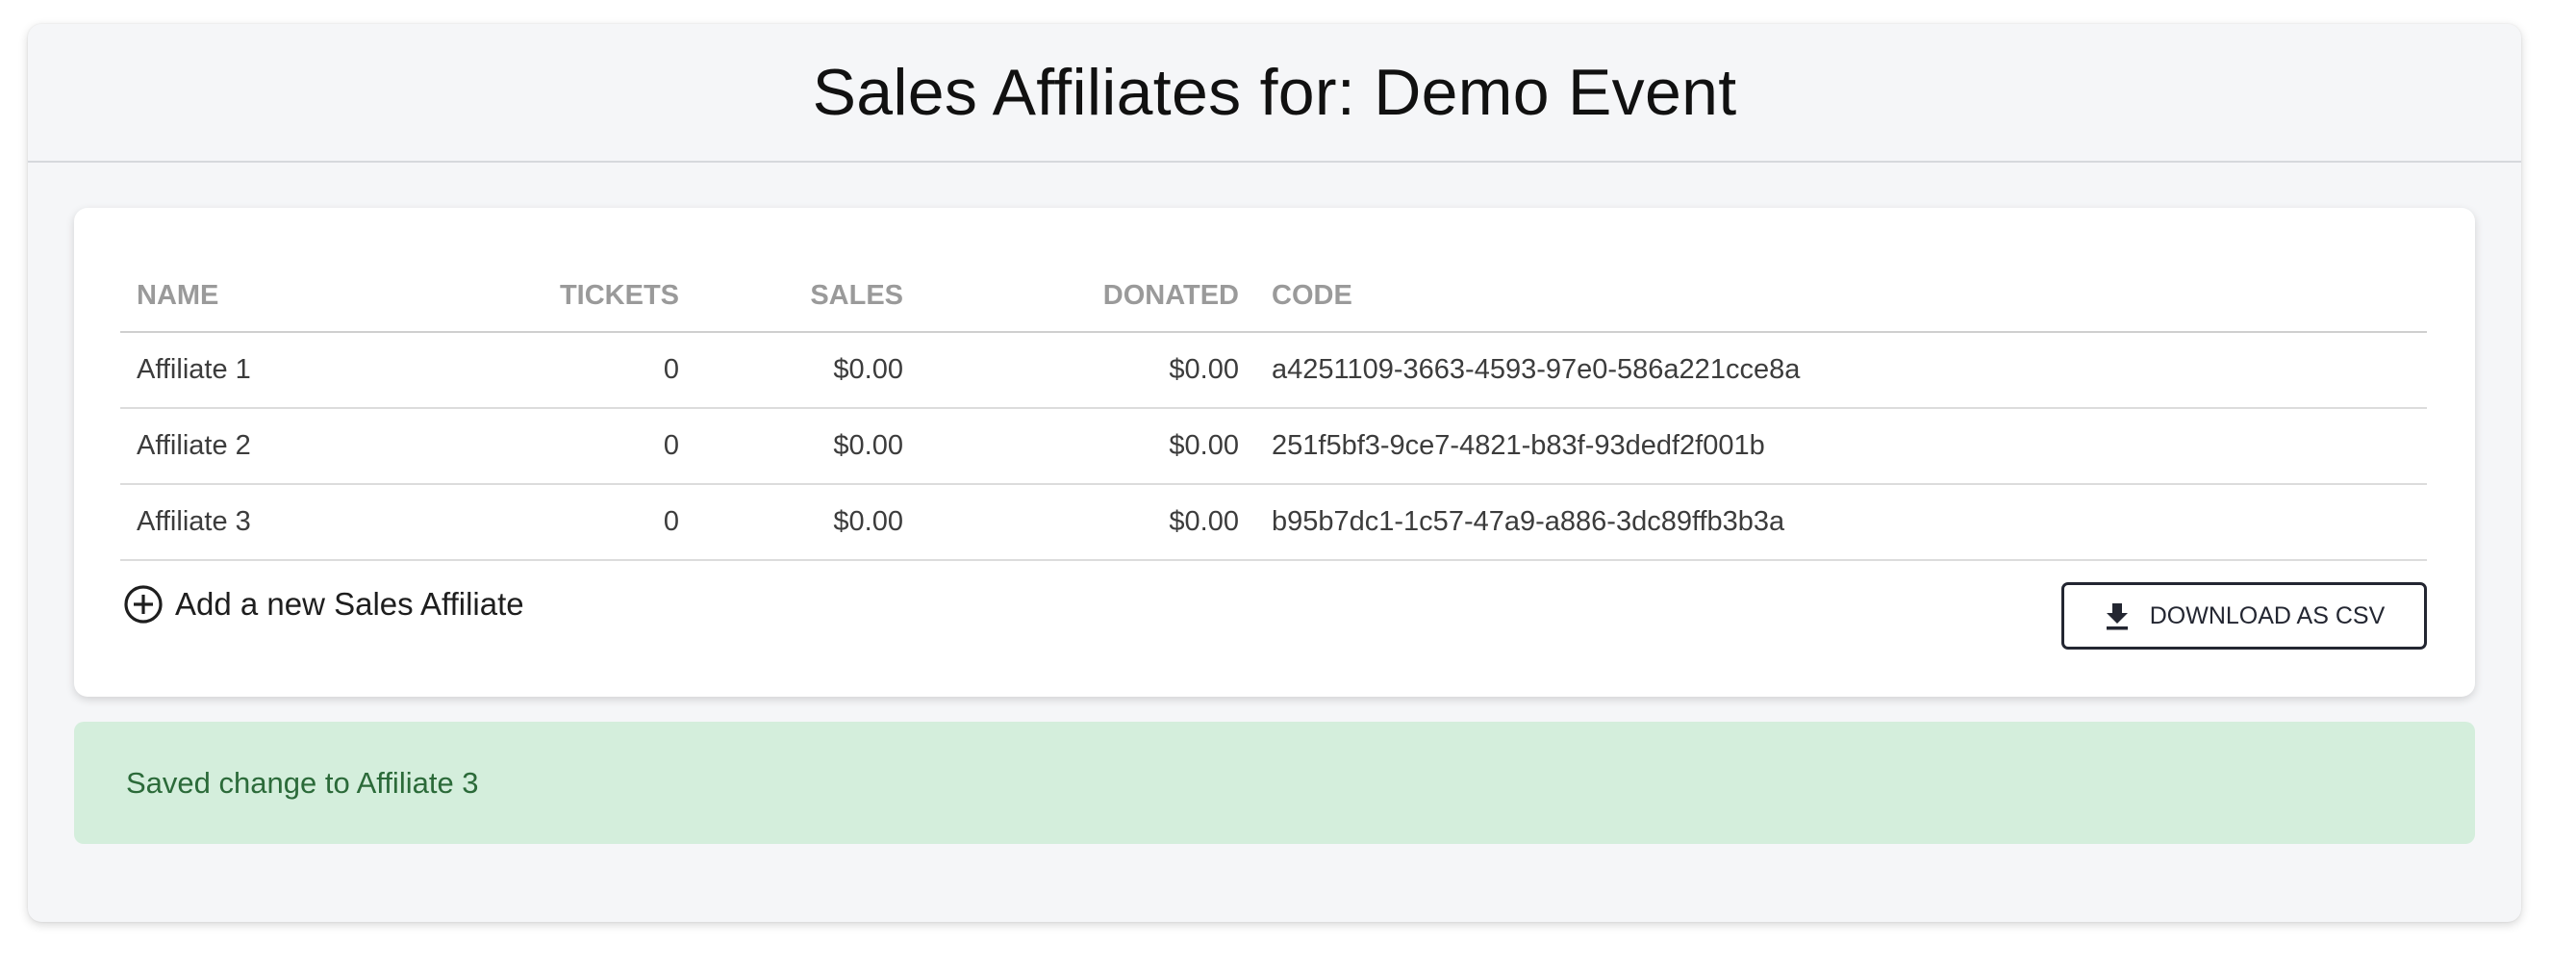  I want to click on column-header-donated: DONATED, so click(1087, 297).